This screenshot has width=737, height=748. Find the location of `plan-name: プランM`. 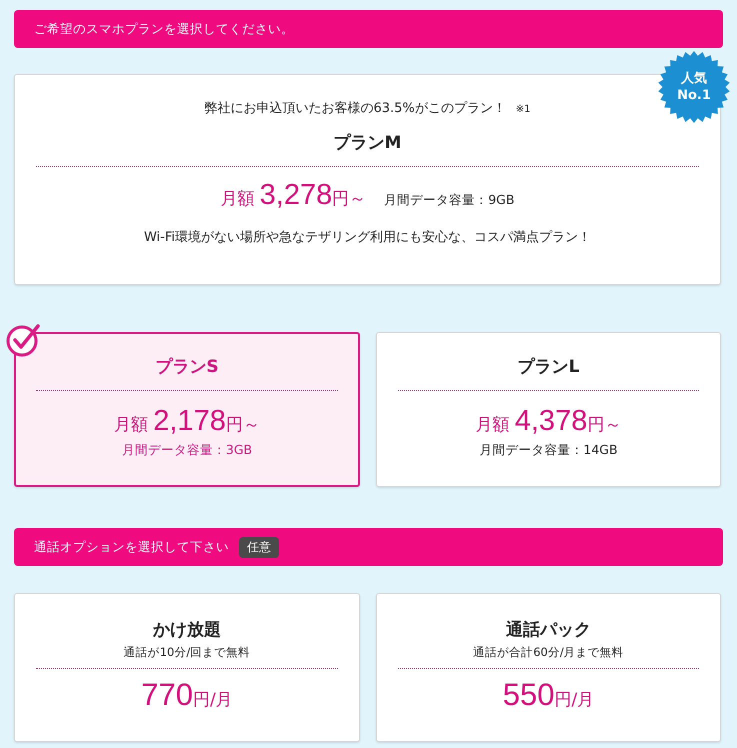

plan-name: プランM is located at coordinates (368, 143).